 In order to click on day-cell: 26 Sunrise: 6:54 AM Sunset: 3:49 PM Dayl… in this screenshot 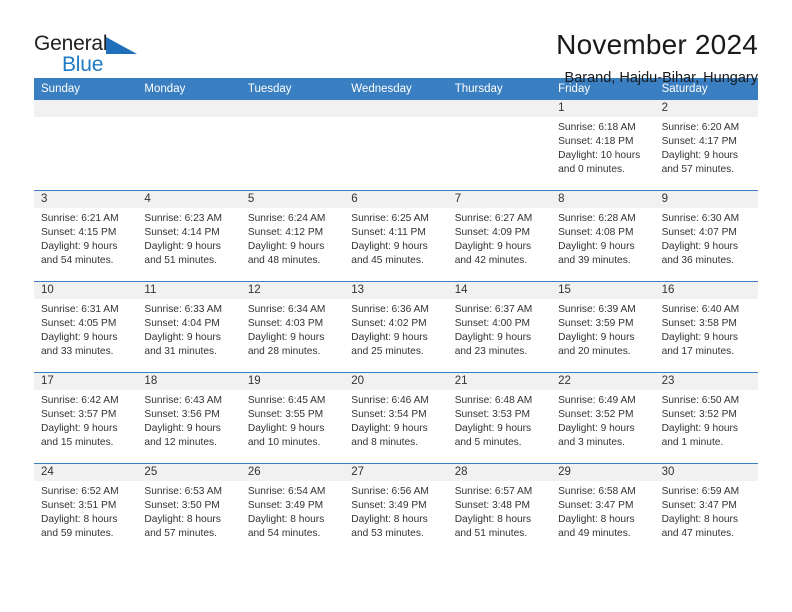, I will do `click(292, 509)`.